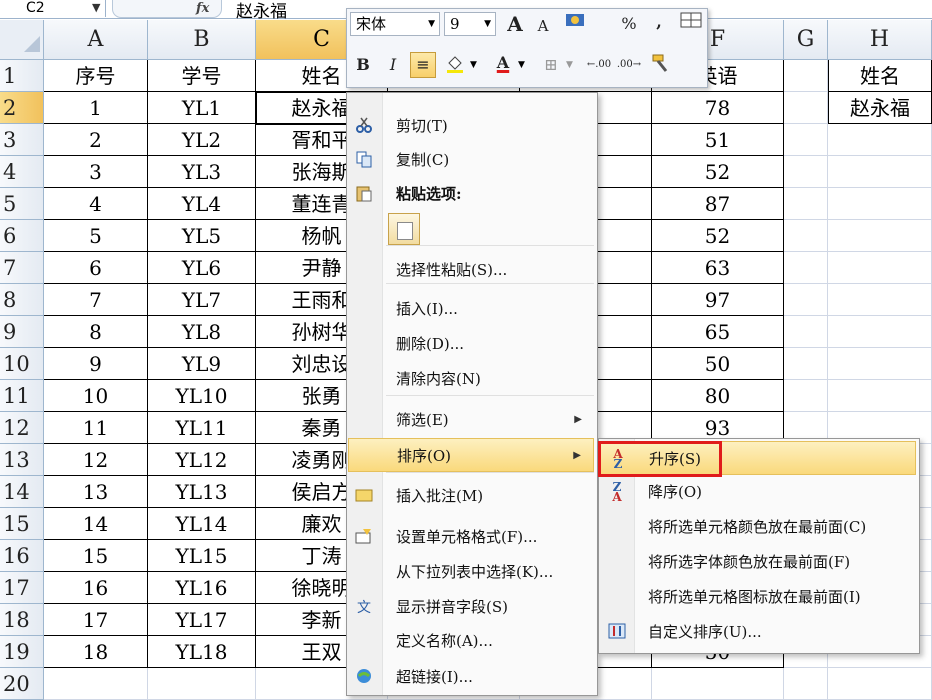 The height and width of the screenshot is (700, 932). What do you see at coordinates (22, 556) in the screenshot?
I see `row-header-16: 16` at bounding box center [22, 556].